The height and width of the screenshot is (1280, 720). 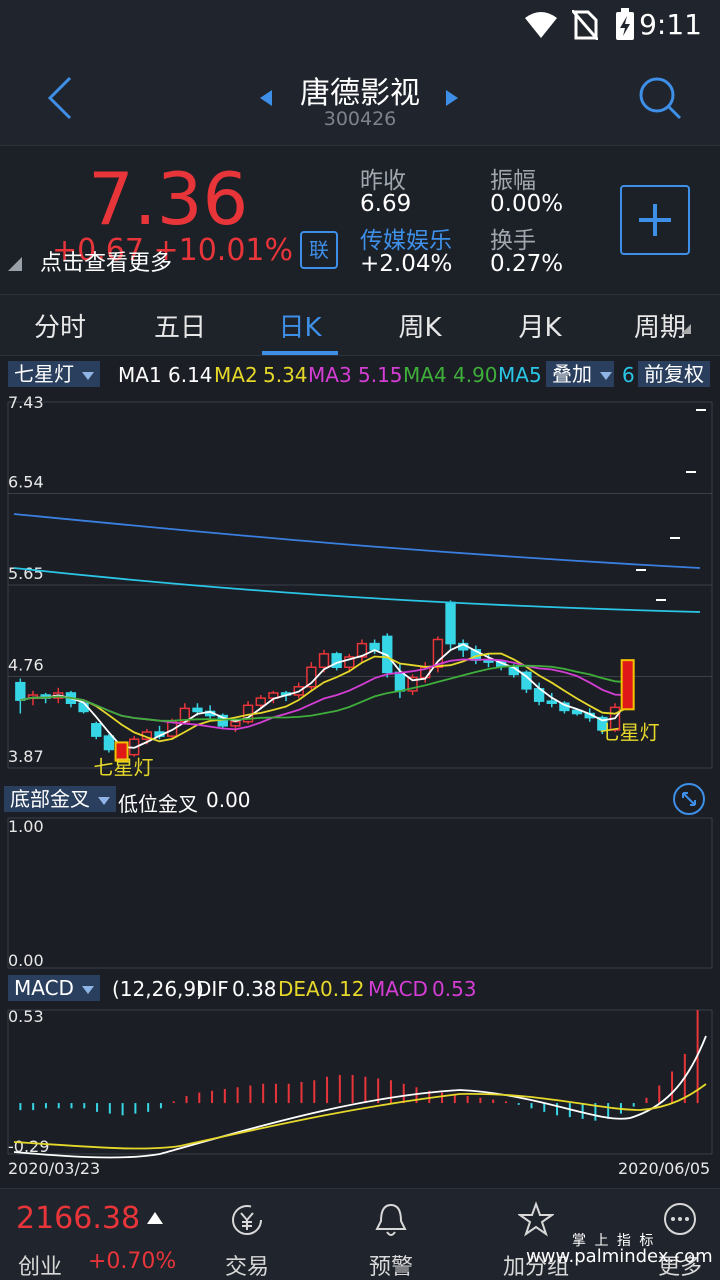 What do you see at coordinates (40, 1267) in the screenshot?
I see `index-name: 创业` at bounding box center [40, 1267].